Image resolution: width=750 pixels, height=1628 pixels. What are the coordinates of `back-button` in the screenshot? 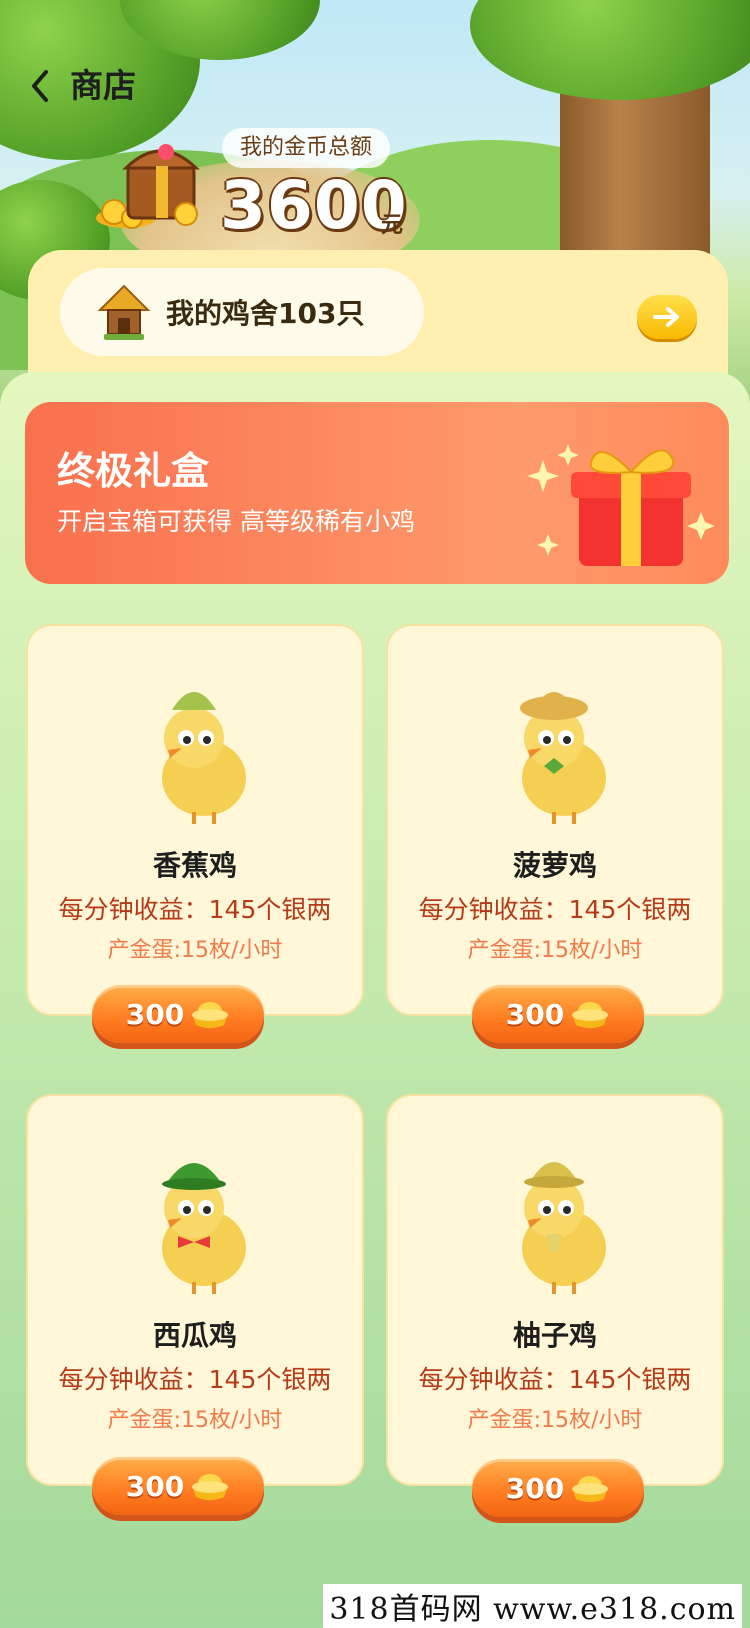 It's located at (40, 86).